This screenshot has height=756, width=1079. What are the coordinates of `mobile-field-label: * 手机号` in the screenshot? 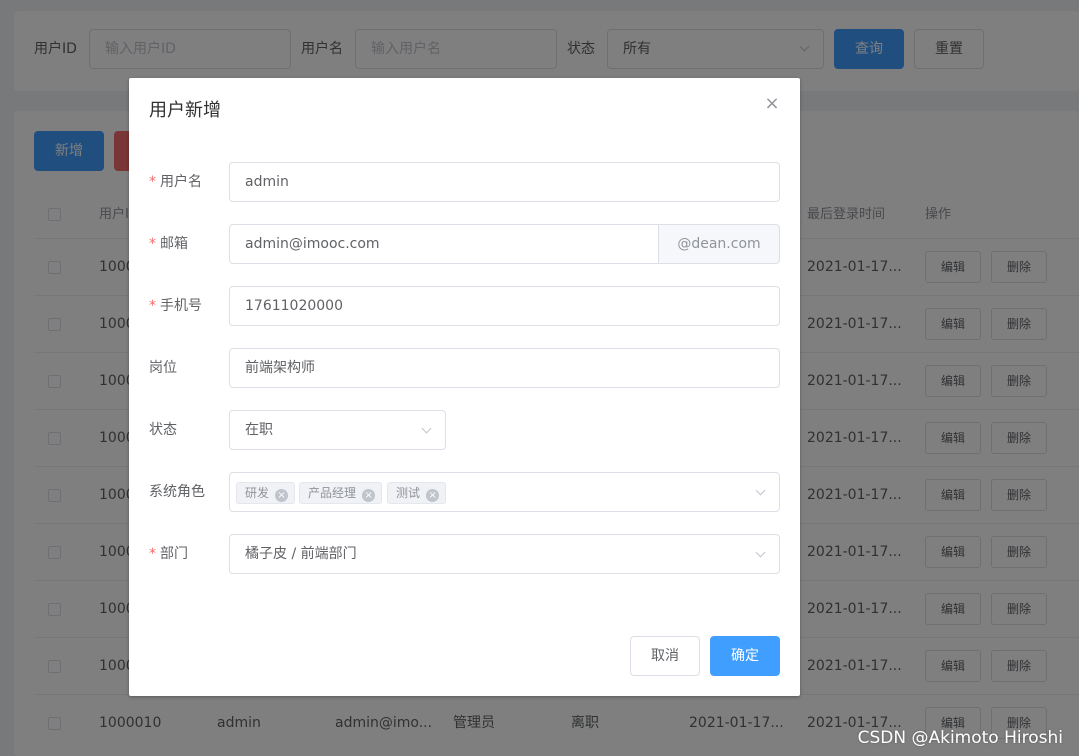 It's located at (175, 306).